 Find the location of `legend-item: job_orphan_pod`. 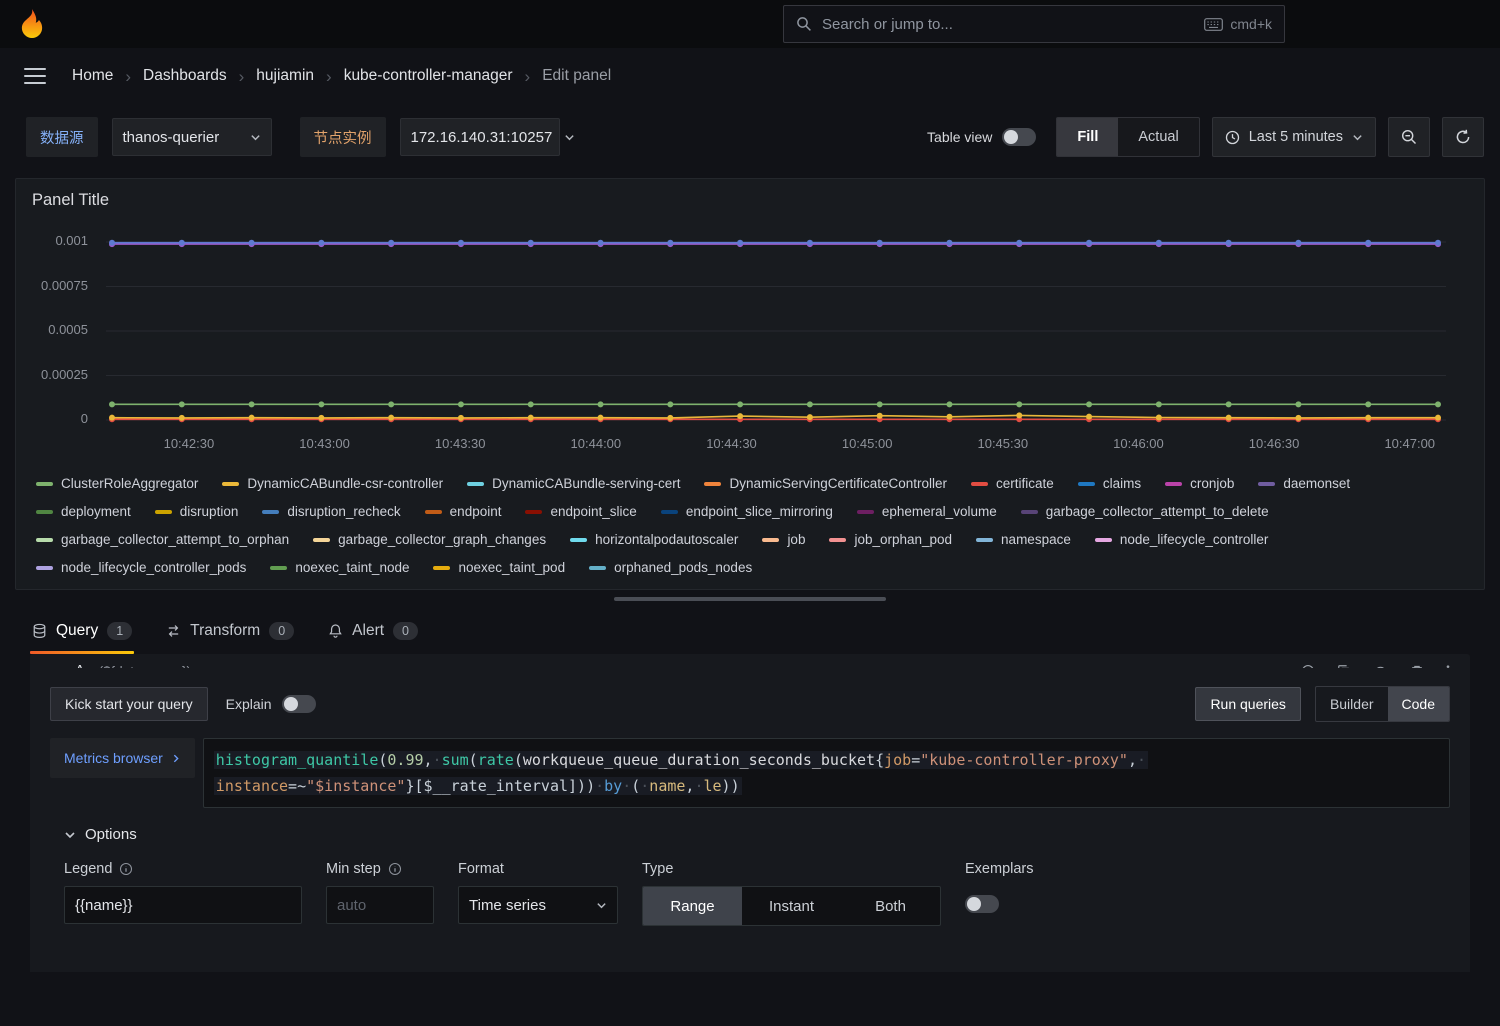

legend-item: job_orphan_pod is located at coordinates (890, 539).